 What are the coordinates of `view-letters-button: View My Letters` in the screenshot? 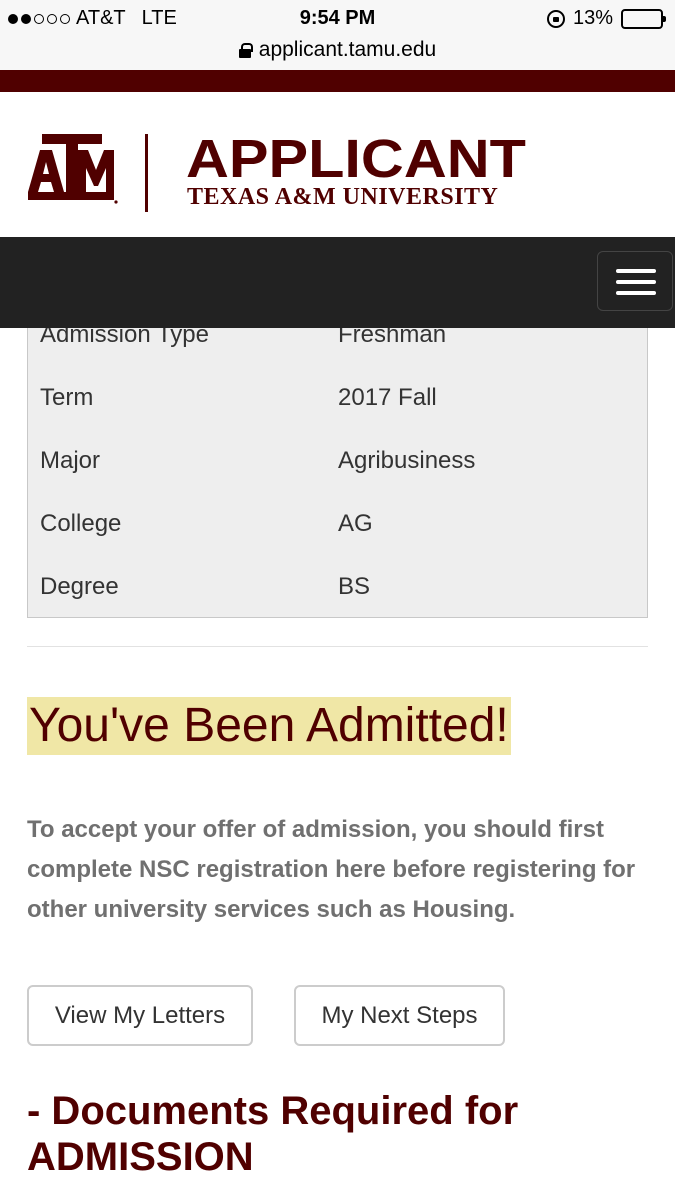 It's located at (140, 1015).